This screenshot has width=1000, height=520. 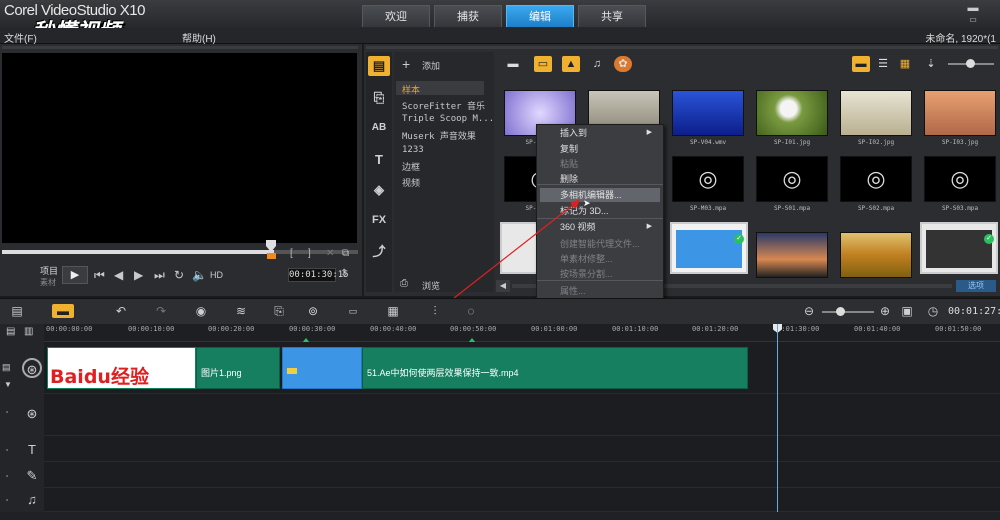 What do you see at coordinates (17, 311) in the screenshot?
I see `storyboard-view-icon: ▤` at bounding box center [17, 311].